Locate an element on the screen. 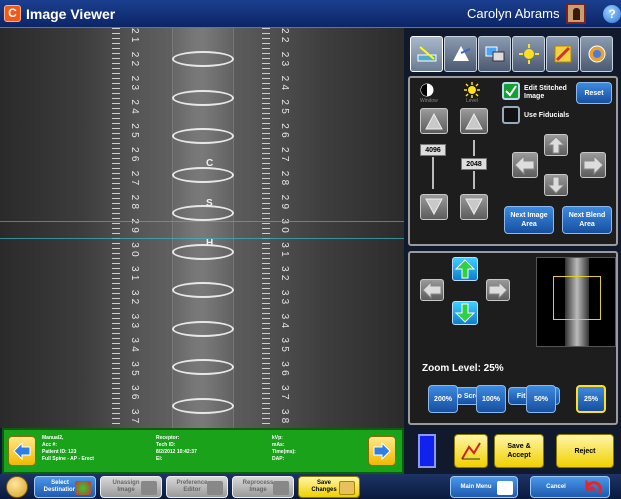  pan-right-button is located at coordinates (498, 290).